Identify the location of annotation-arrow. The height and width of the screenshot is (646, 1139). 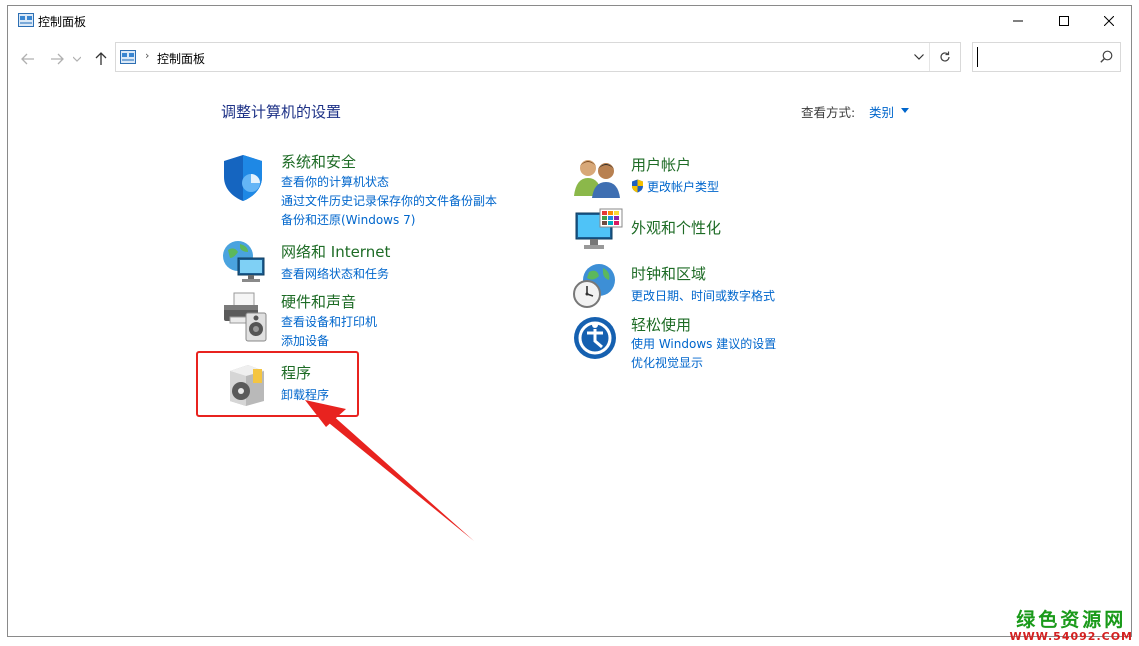
(389, 470).